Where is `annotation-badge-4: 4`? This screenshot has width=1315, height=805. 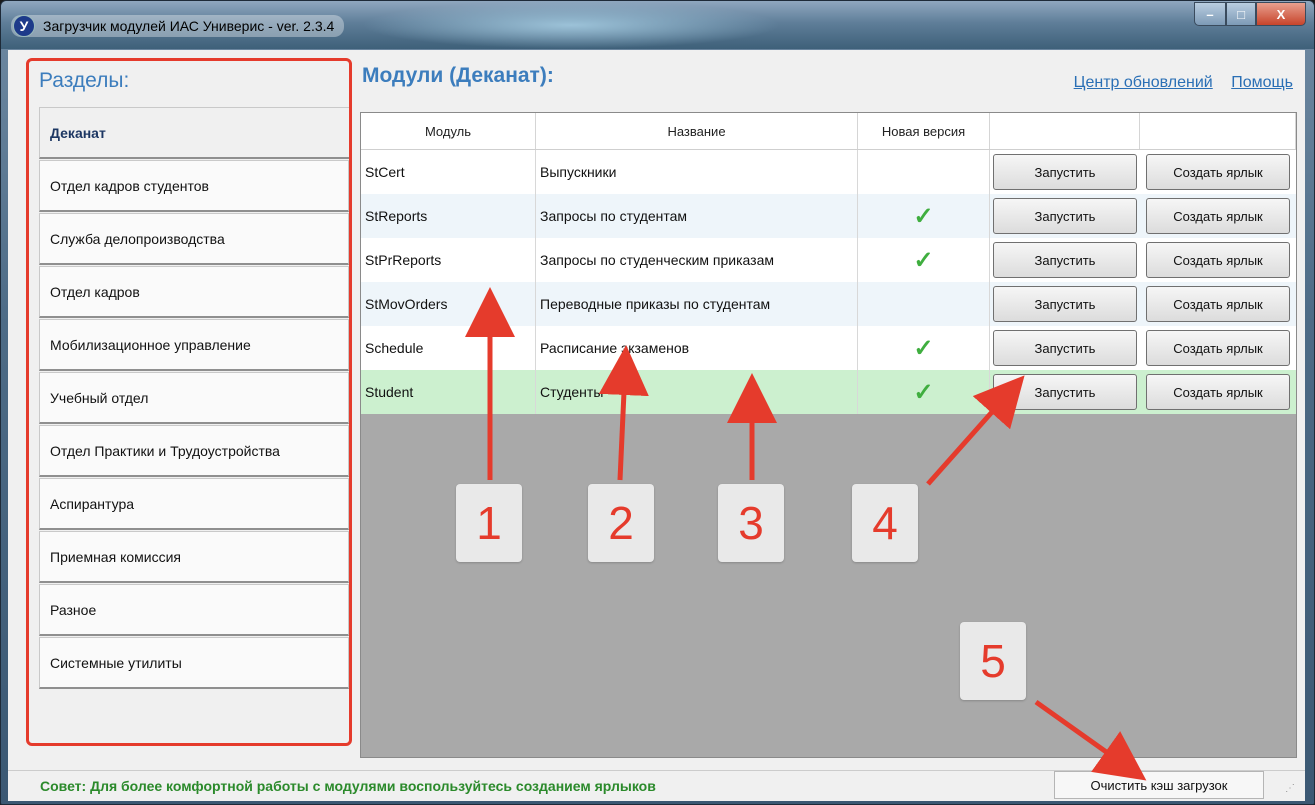
annotation-badge-4: 4 is located at coordinates (885, 523).